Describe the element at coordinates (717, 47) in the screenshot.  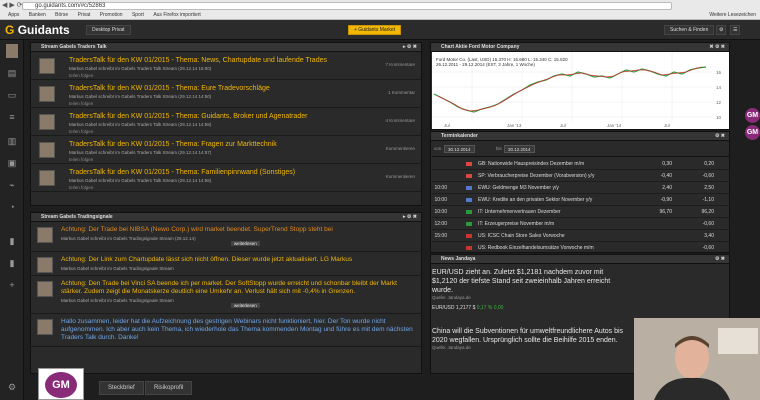
I see `panel-controls-icon: ✖ ⚙ ✖` at that location.